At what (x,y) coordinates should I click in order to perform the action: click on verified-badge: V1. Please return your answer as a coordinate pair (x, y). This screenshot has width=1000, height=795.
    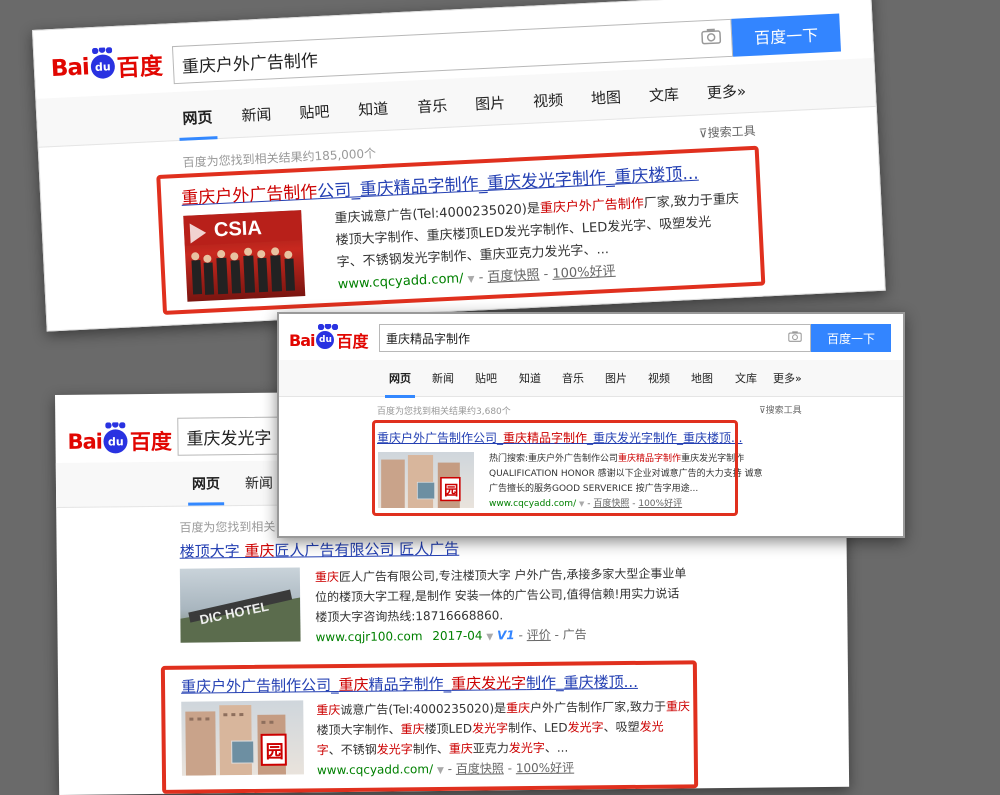
    Looking at the image, I should click on (506, 635).